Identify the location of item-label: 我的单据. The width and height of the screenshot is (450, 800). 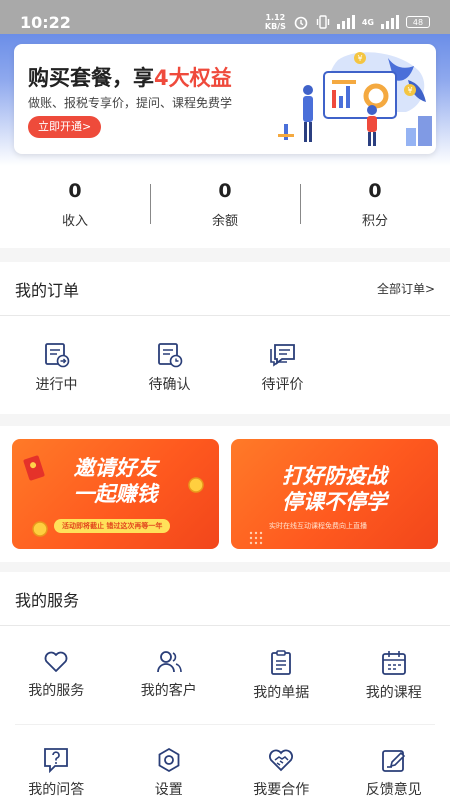
(281, 693).